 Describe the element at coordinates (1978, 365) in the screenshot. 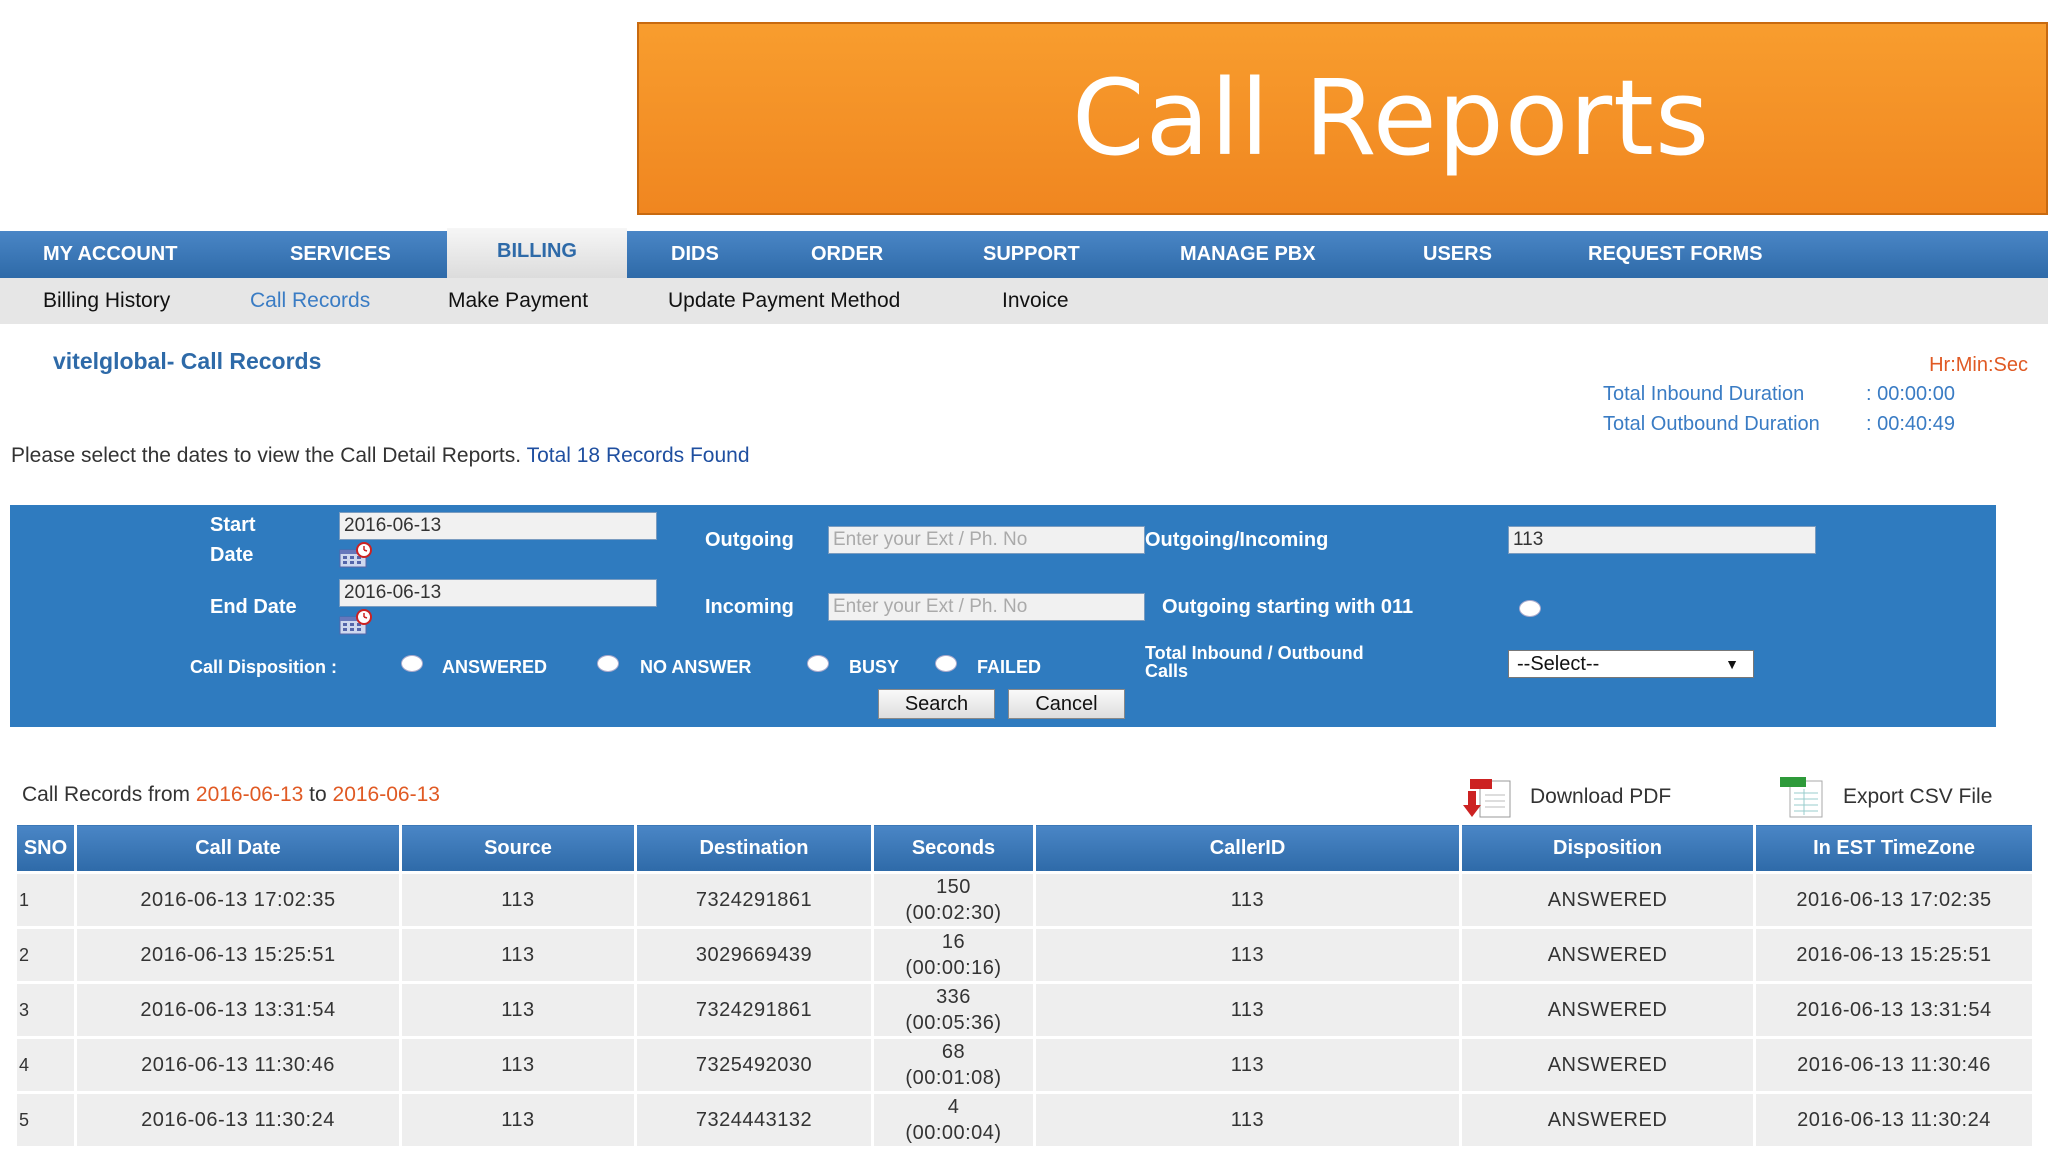

I see `duration-units: Hr:Min:Sec` at that location.